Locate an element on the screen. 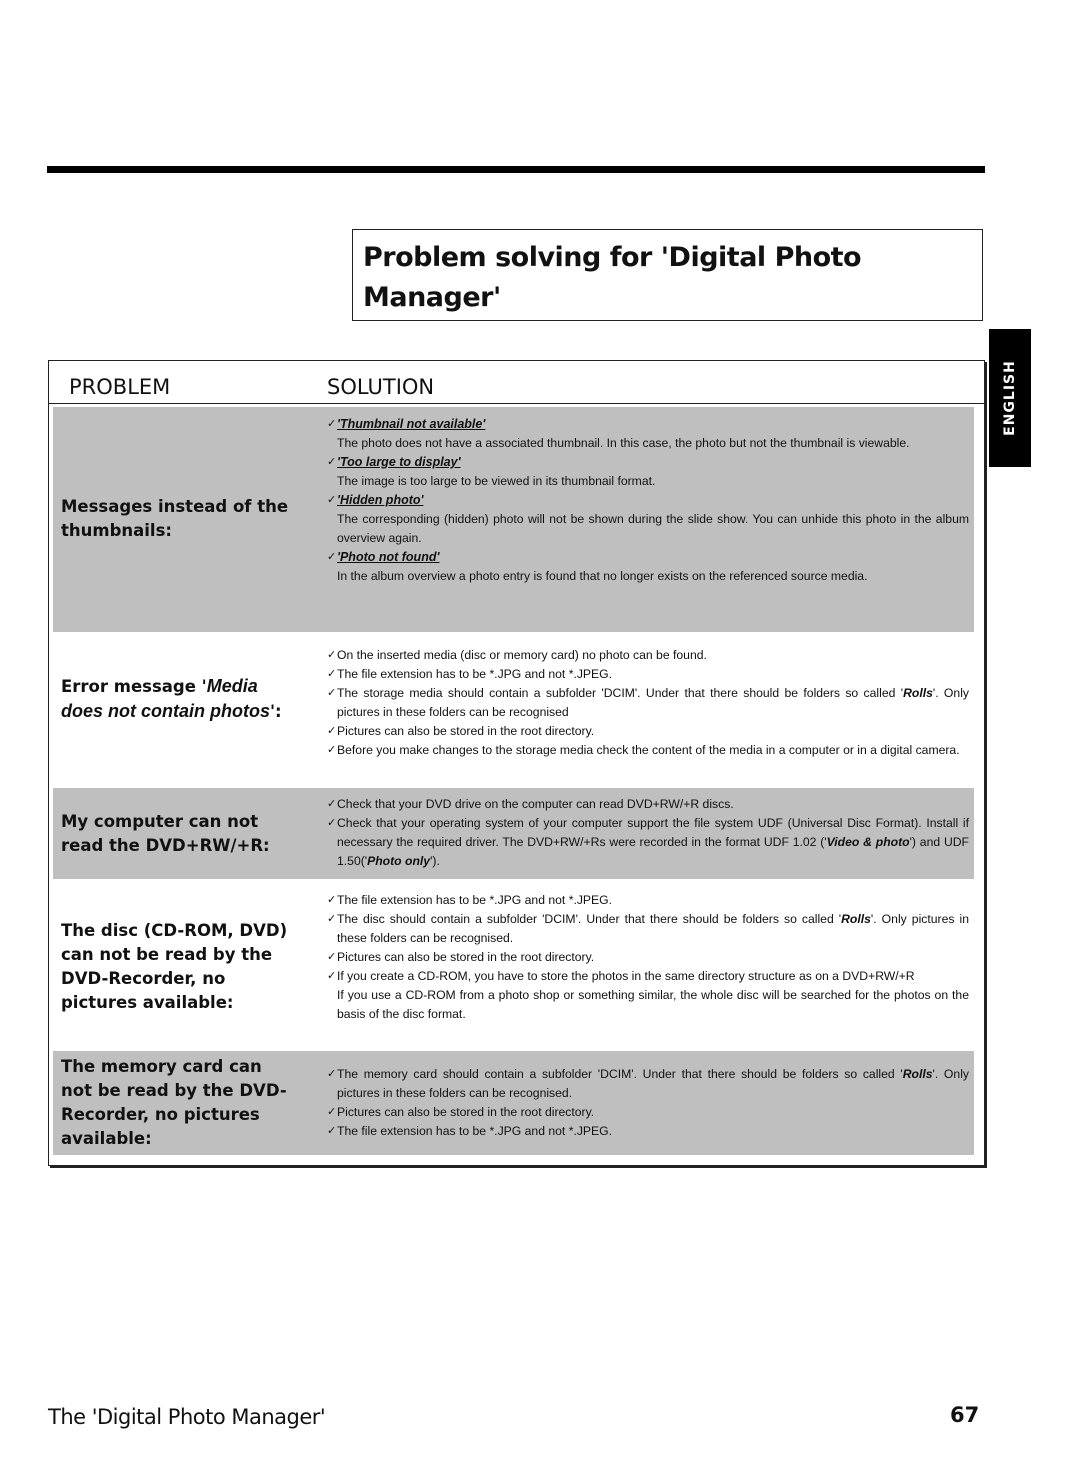 This screenshot has width=1080, height=1473. problem-text: My computer can not read the DVD+RW/+R: is located at coordinates (165, 833).